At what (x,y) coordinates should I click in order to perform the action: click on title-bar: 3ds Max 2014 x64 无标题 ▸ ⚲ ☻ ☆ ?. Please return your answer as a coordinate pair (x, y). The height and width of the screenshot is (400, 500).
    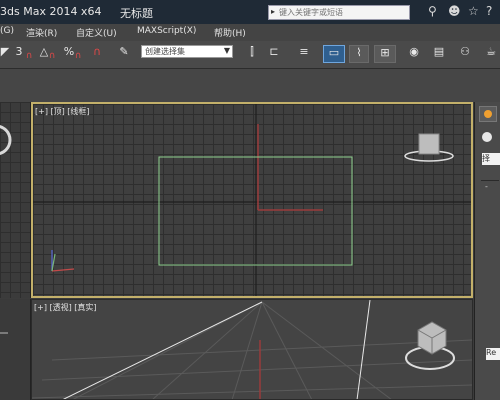
    Looking at the image, I should click on (250, 12).